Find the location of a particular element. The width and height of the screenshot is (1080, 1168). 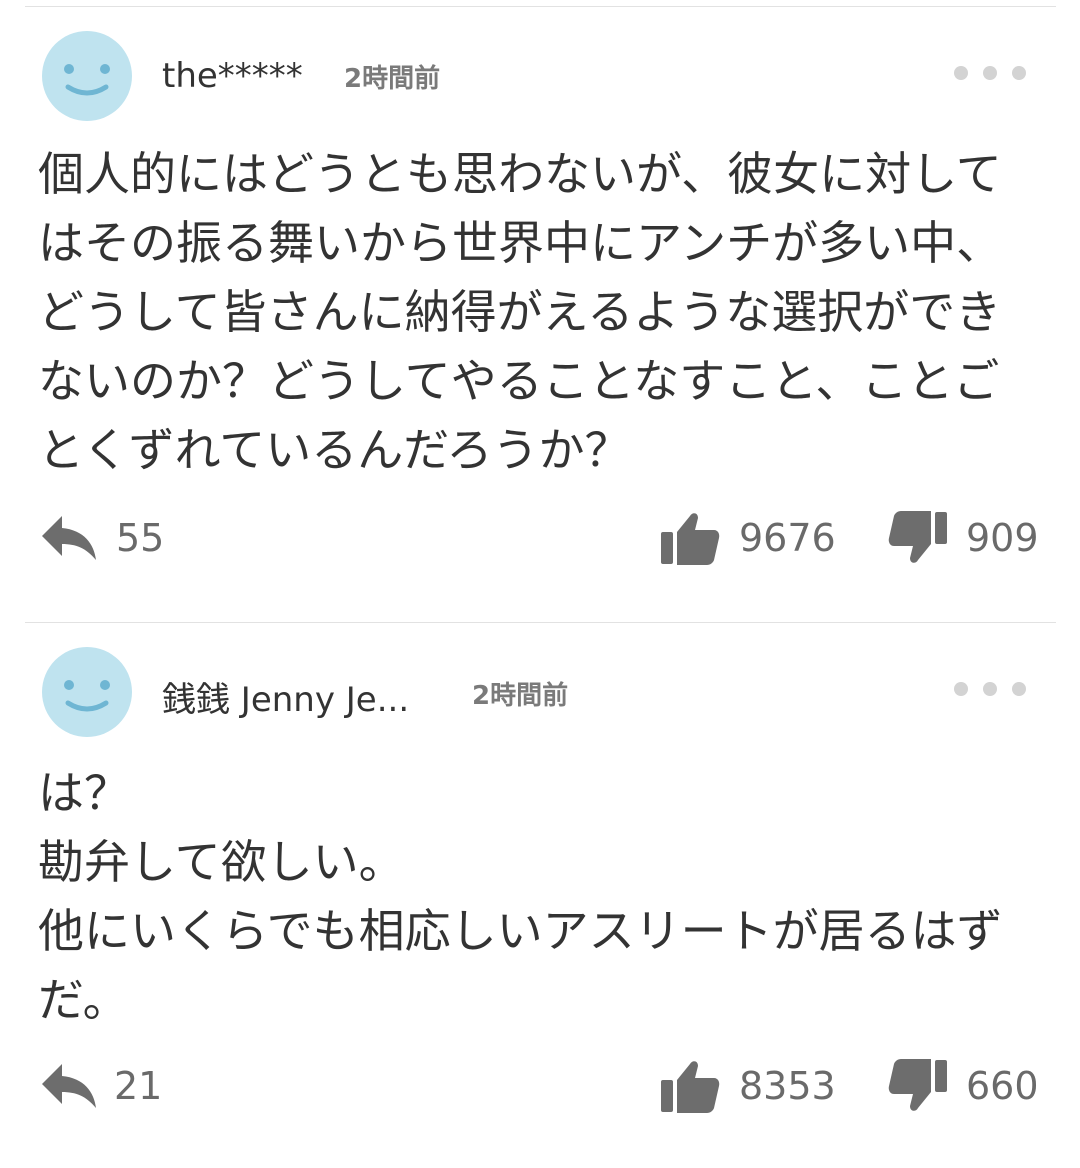

dislike-button: 909 is located at coordinates (968, 536).